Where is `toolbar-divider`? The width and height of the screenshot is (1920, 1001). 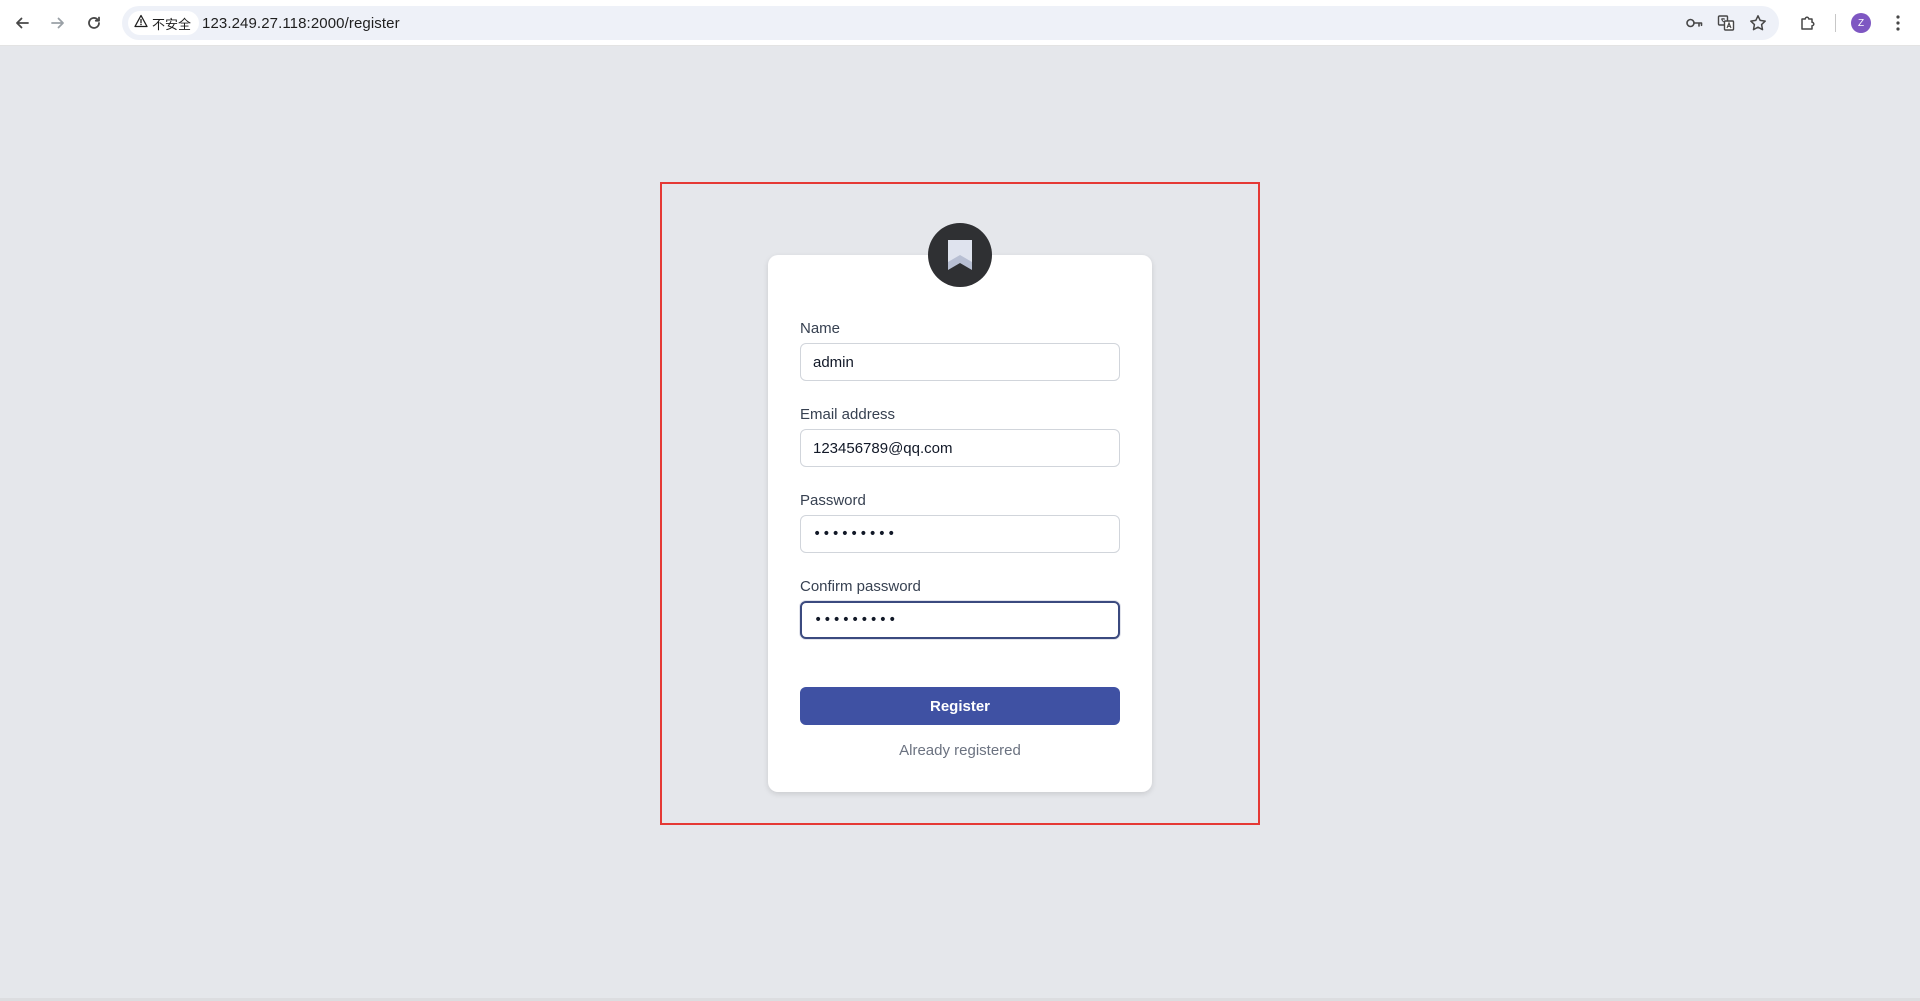
toolbar-divider is located at coordinates (1835, 23).